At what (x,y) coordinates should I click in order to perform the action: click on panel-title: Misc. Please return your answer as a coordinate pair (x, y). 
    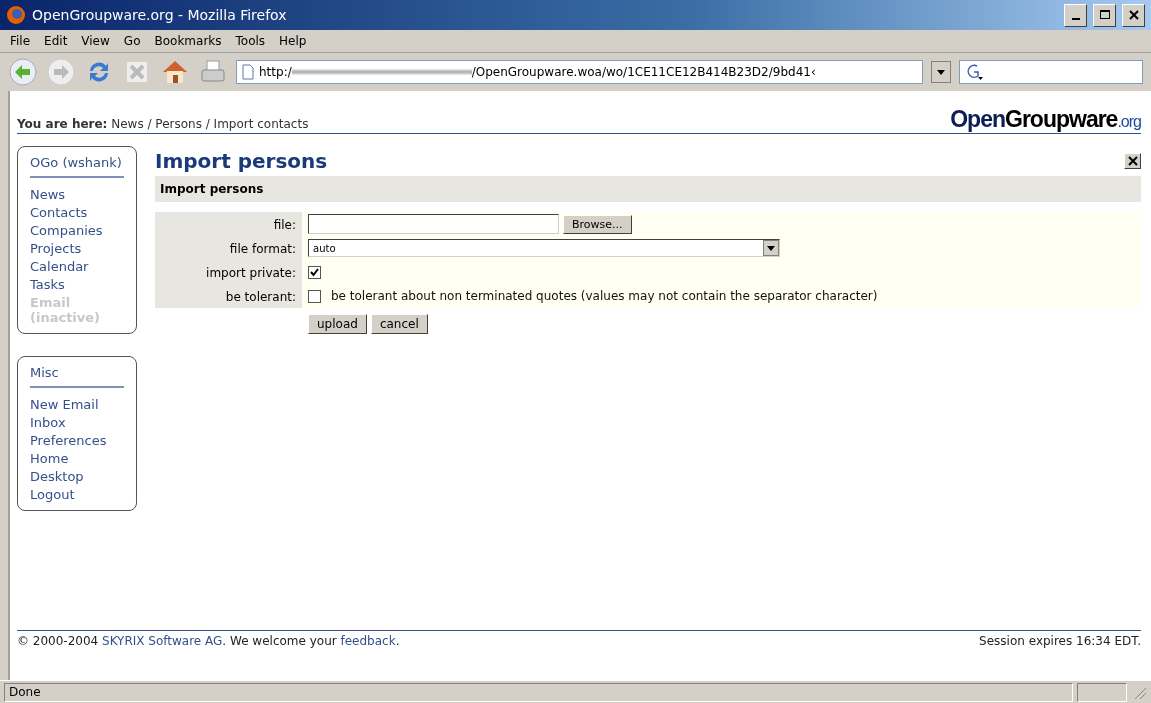
    Looking at the image, I should click on (77, 376).